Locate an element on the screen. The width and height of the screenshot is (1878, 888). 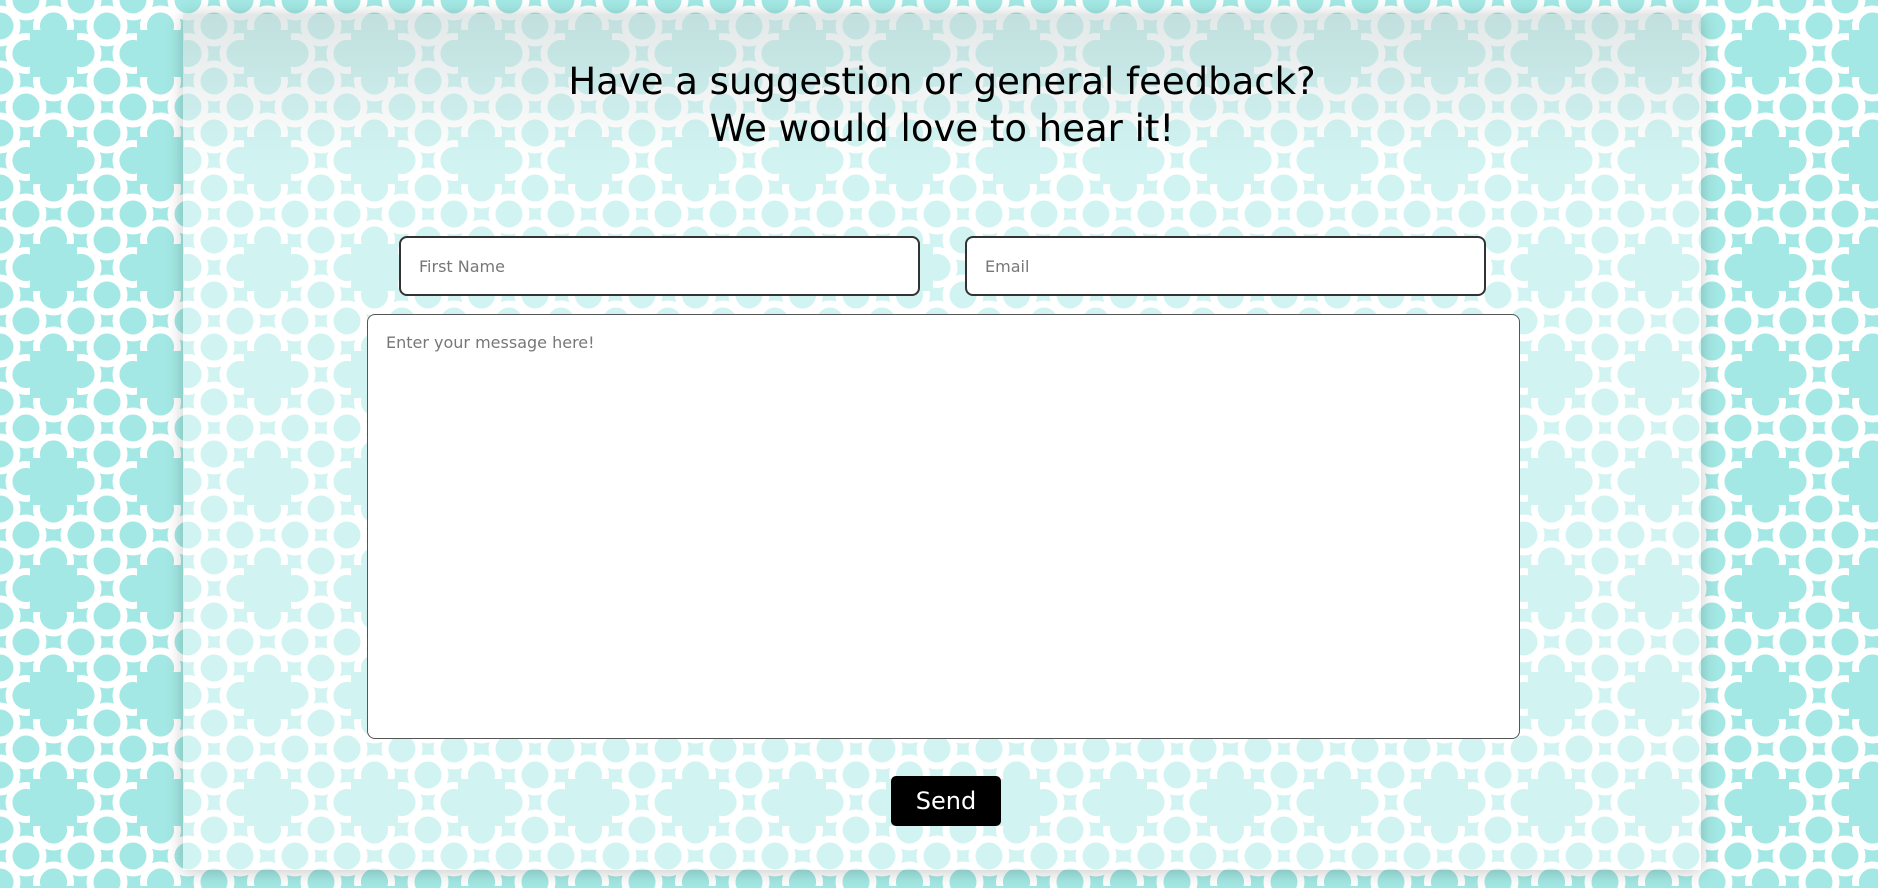
heading-line-2: We would love to hear it! is located at coordinates (942, 128).